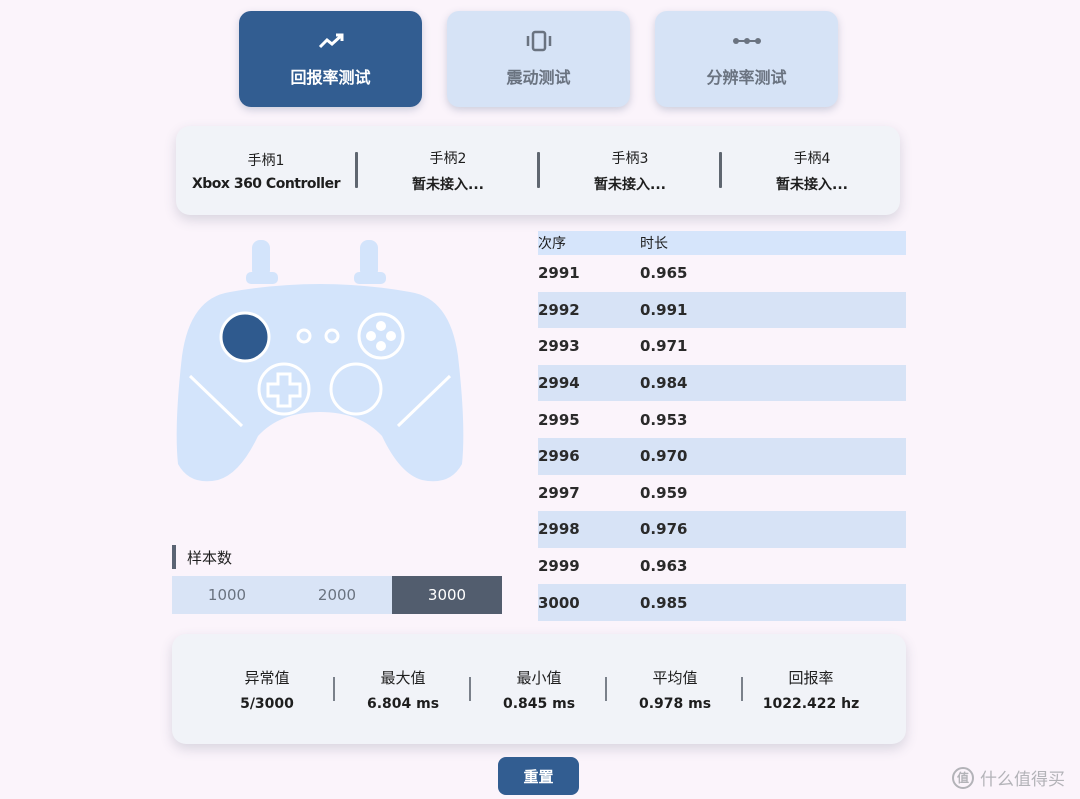 This screenshot has height=799, width=1080. Describe the element at coordinates (722, 243) in the screenshot. I see `table-header: 次序 时长` at that location.